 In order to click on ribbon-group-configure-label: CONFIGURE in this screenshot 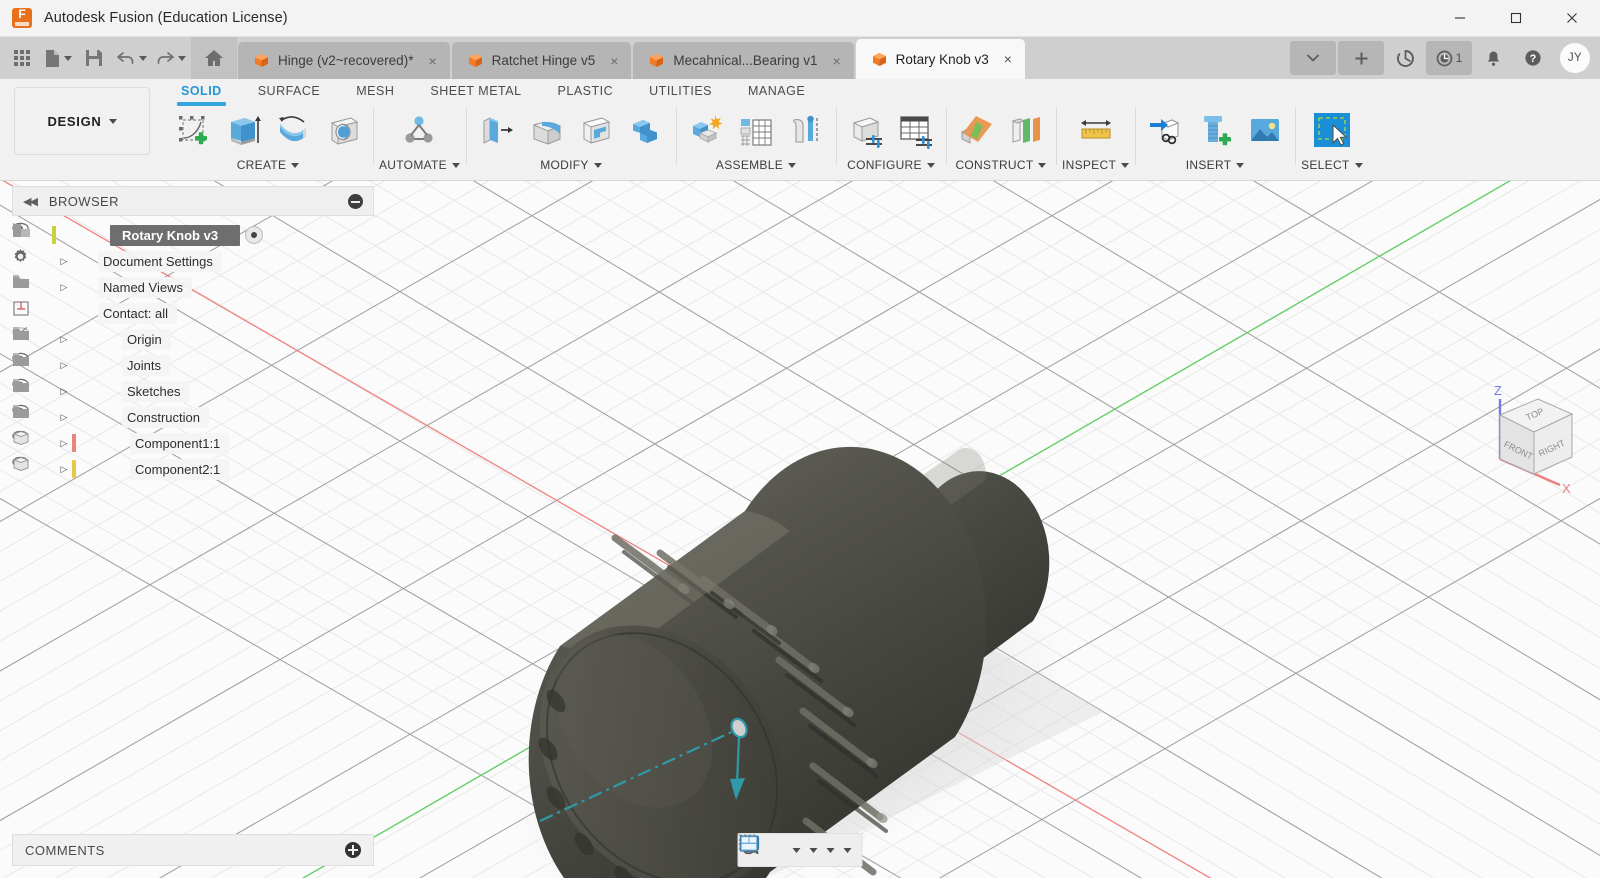, I will do `click(891, 165)`.